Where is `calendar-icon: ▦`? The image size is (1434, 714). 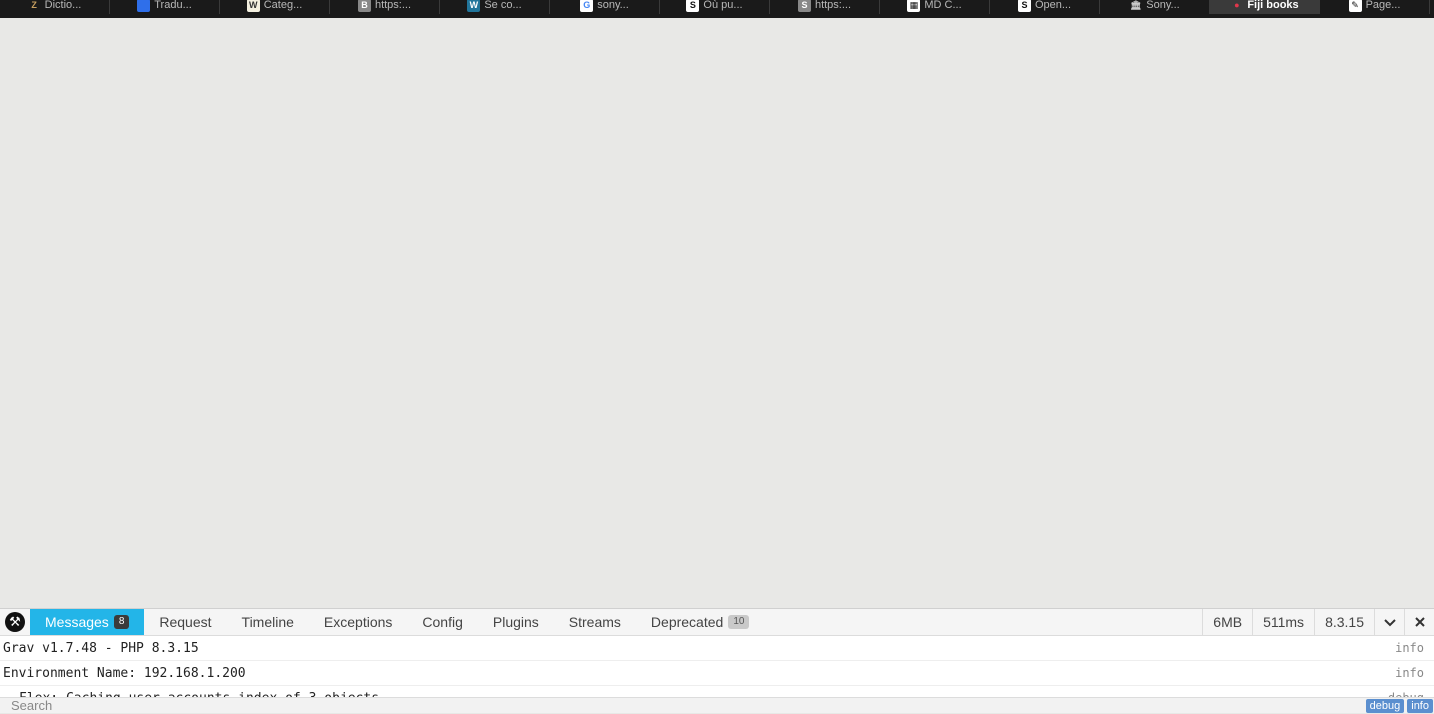
calendar-icon: ▦ is located at coordinates (914, 6).